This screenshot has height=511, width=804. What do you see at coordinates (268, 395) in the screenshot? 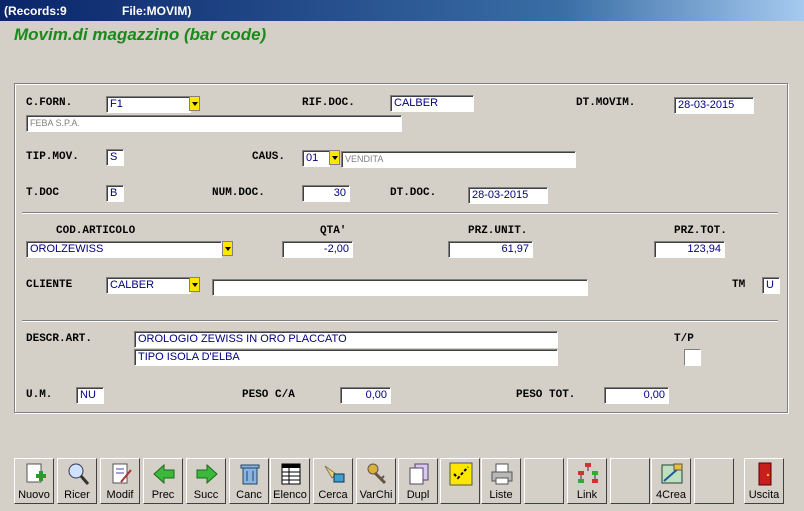
I see `pesoca-label: PESO C/A` at bounding box center [268, 395].